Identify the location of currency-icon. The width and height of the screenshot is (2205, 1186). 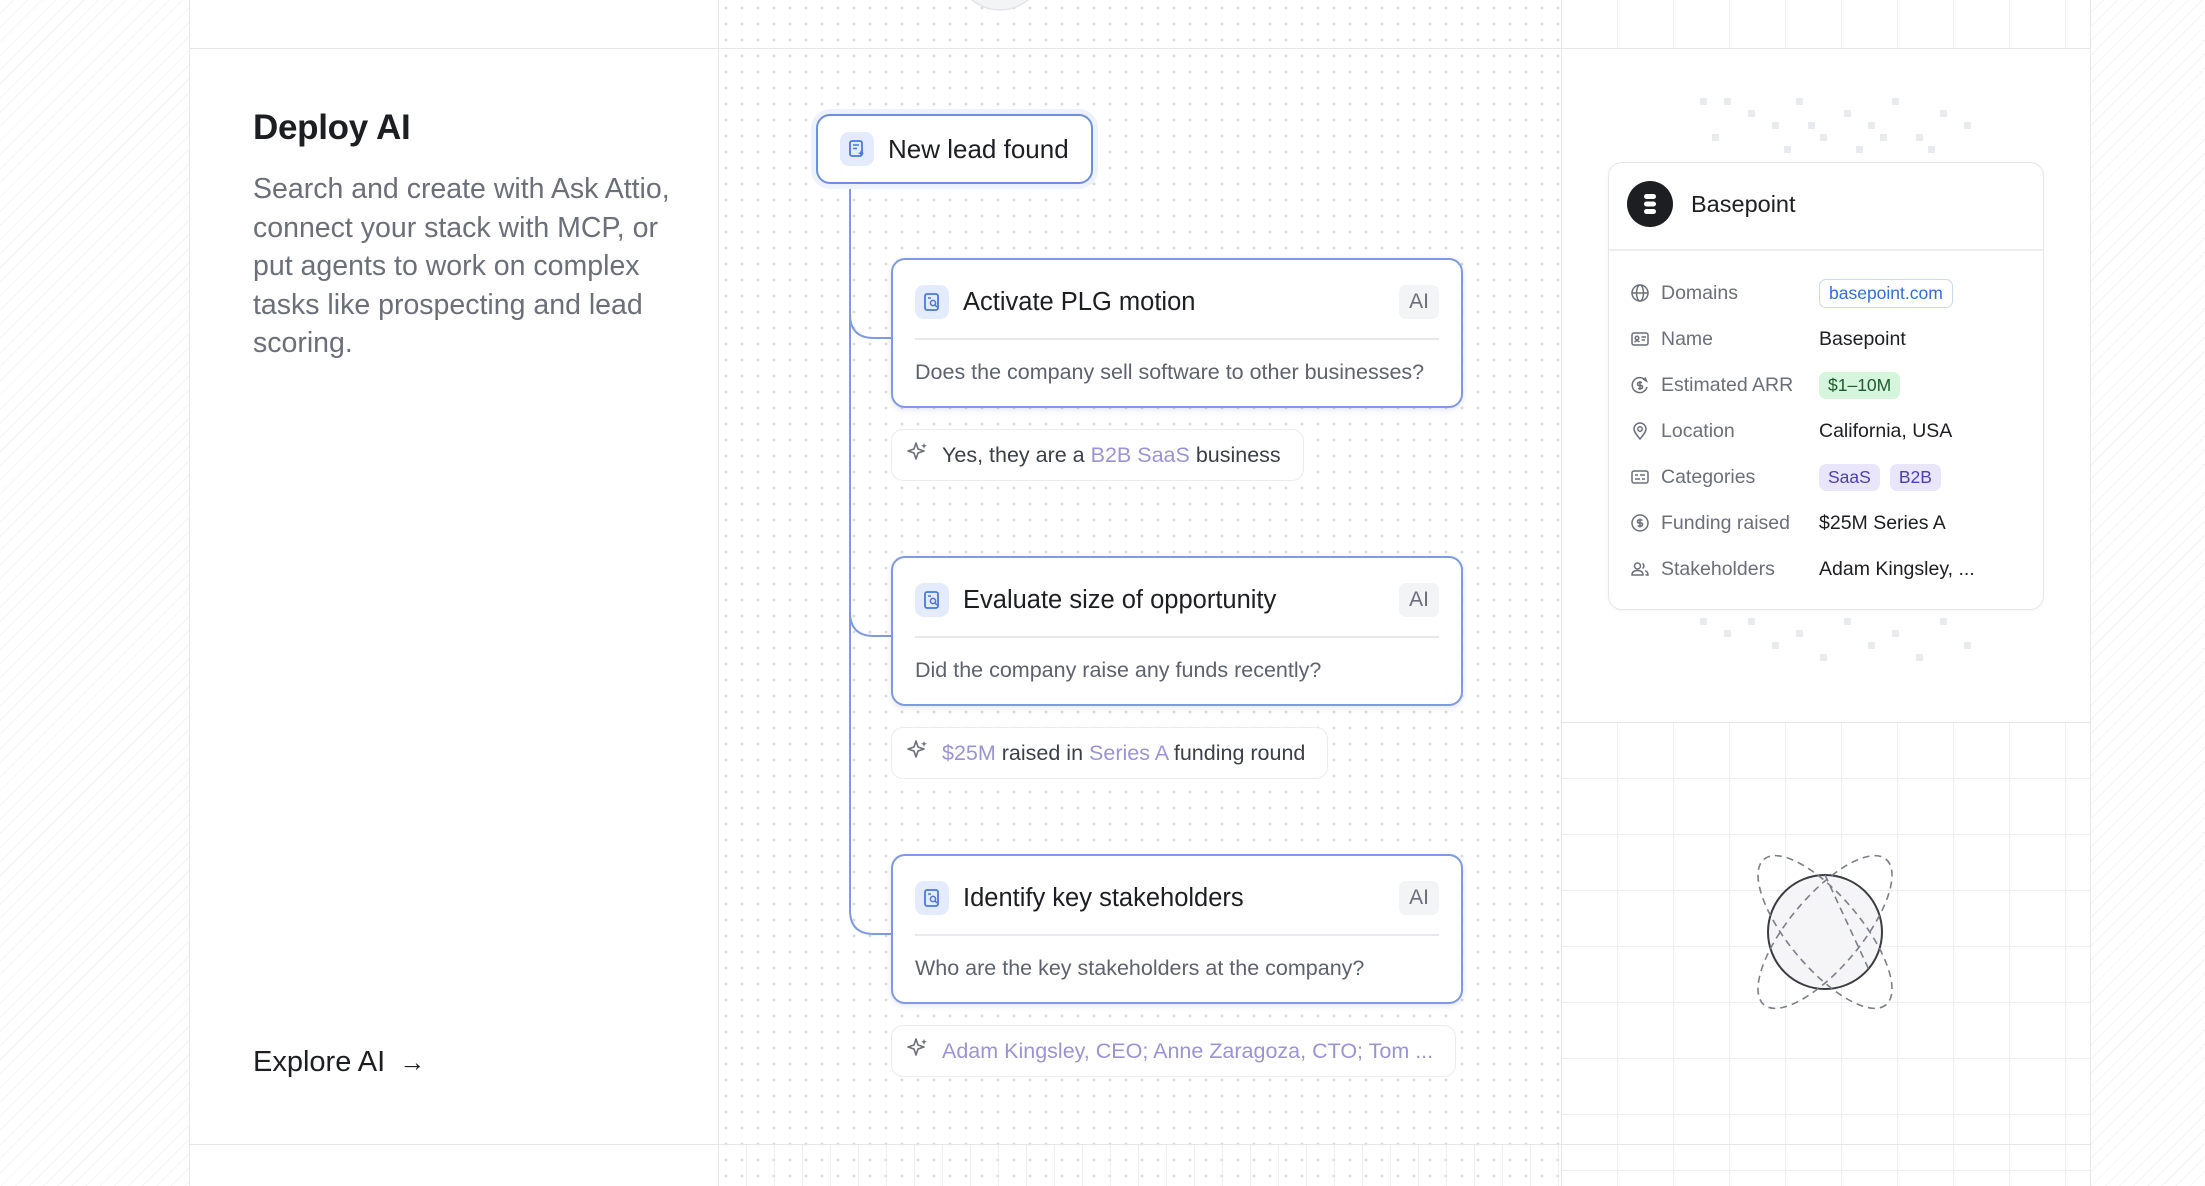
(1640, 385).